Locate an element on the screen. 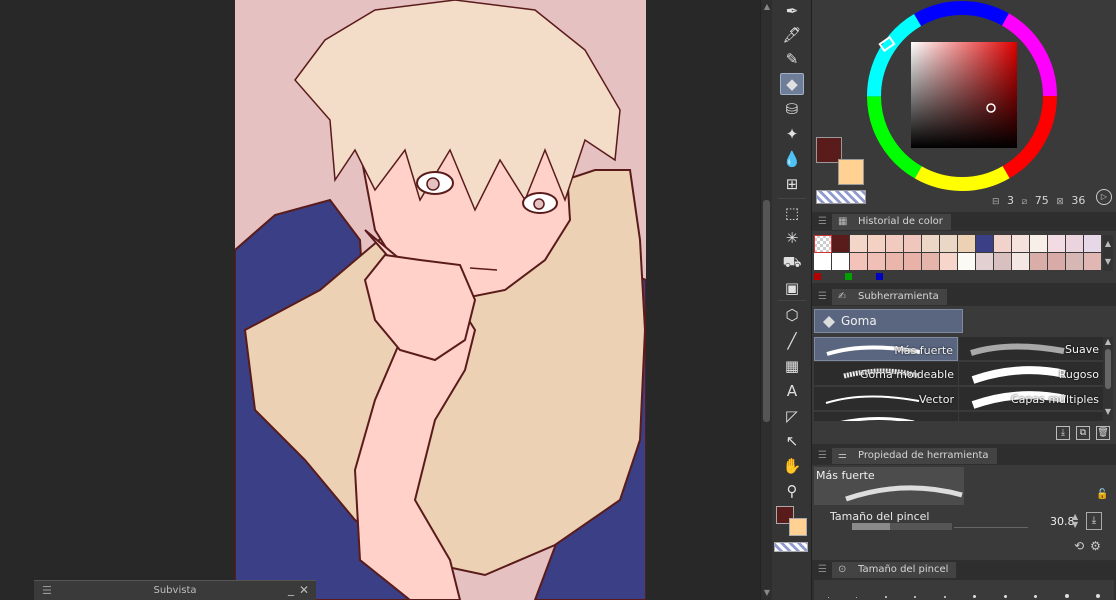  marker-icon: 🖋 is located at coordinates (792, 35).